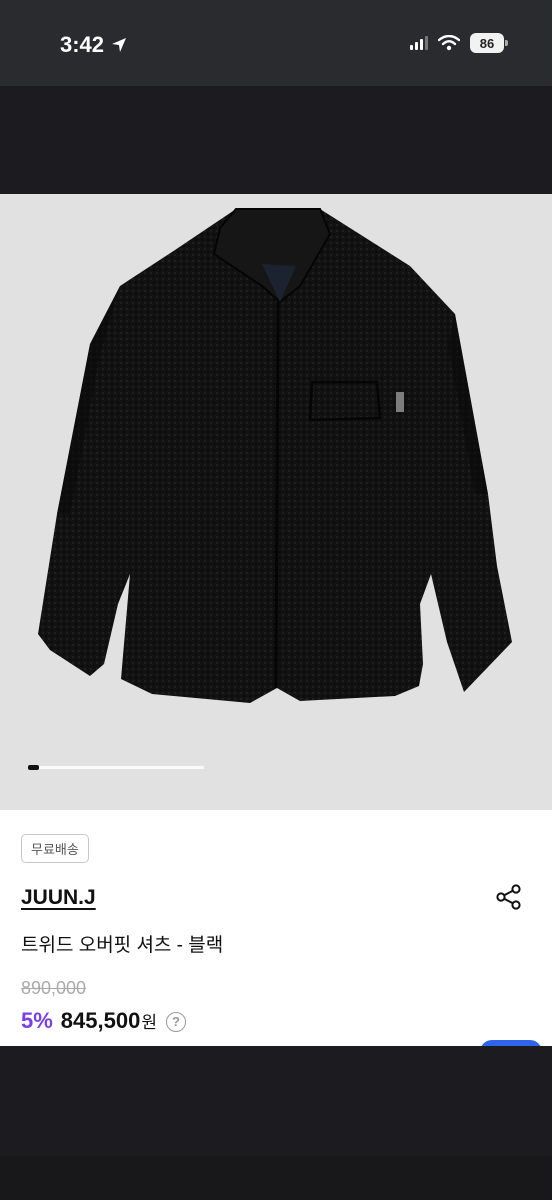 This screenshot has height=1200, width=552. Describe the element at coordinates (149, 1022) in the screenshot. I see `currency-label: 원` at that location.